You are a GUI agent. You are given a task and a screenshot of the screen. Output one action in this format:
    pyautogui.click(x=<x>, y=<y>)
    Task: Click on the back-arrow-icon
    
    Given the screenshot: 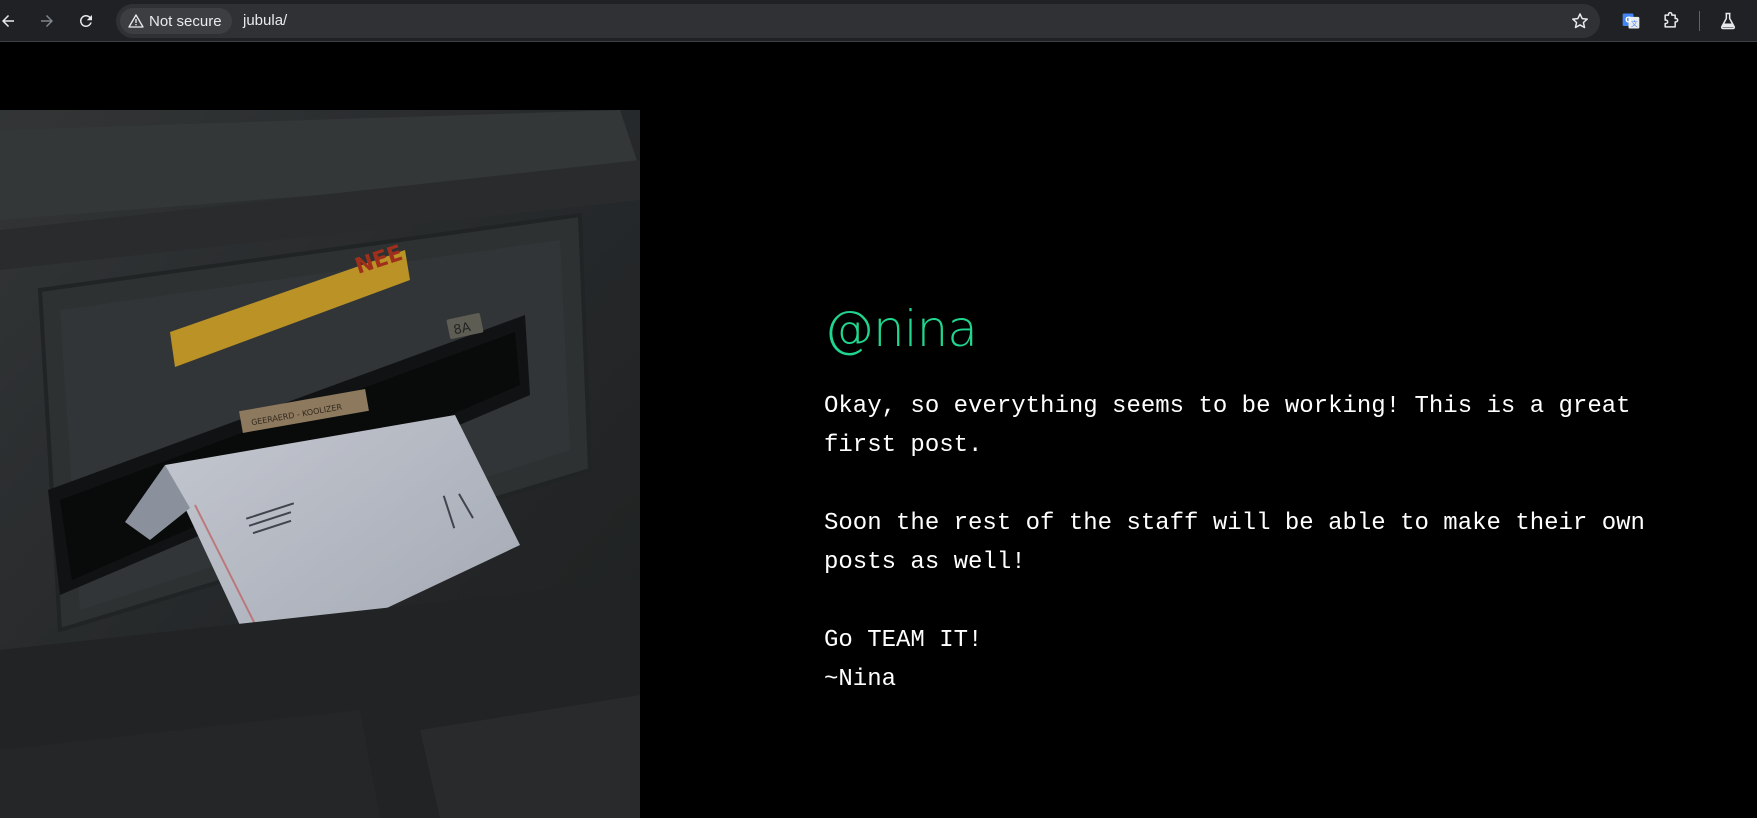 What is the action you would take?
    pyautogui.click(x=10, y=21)
    